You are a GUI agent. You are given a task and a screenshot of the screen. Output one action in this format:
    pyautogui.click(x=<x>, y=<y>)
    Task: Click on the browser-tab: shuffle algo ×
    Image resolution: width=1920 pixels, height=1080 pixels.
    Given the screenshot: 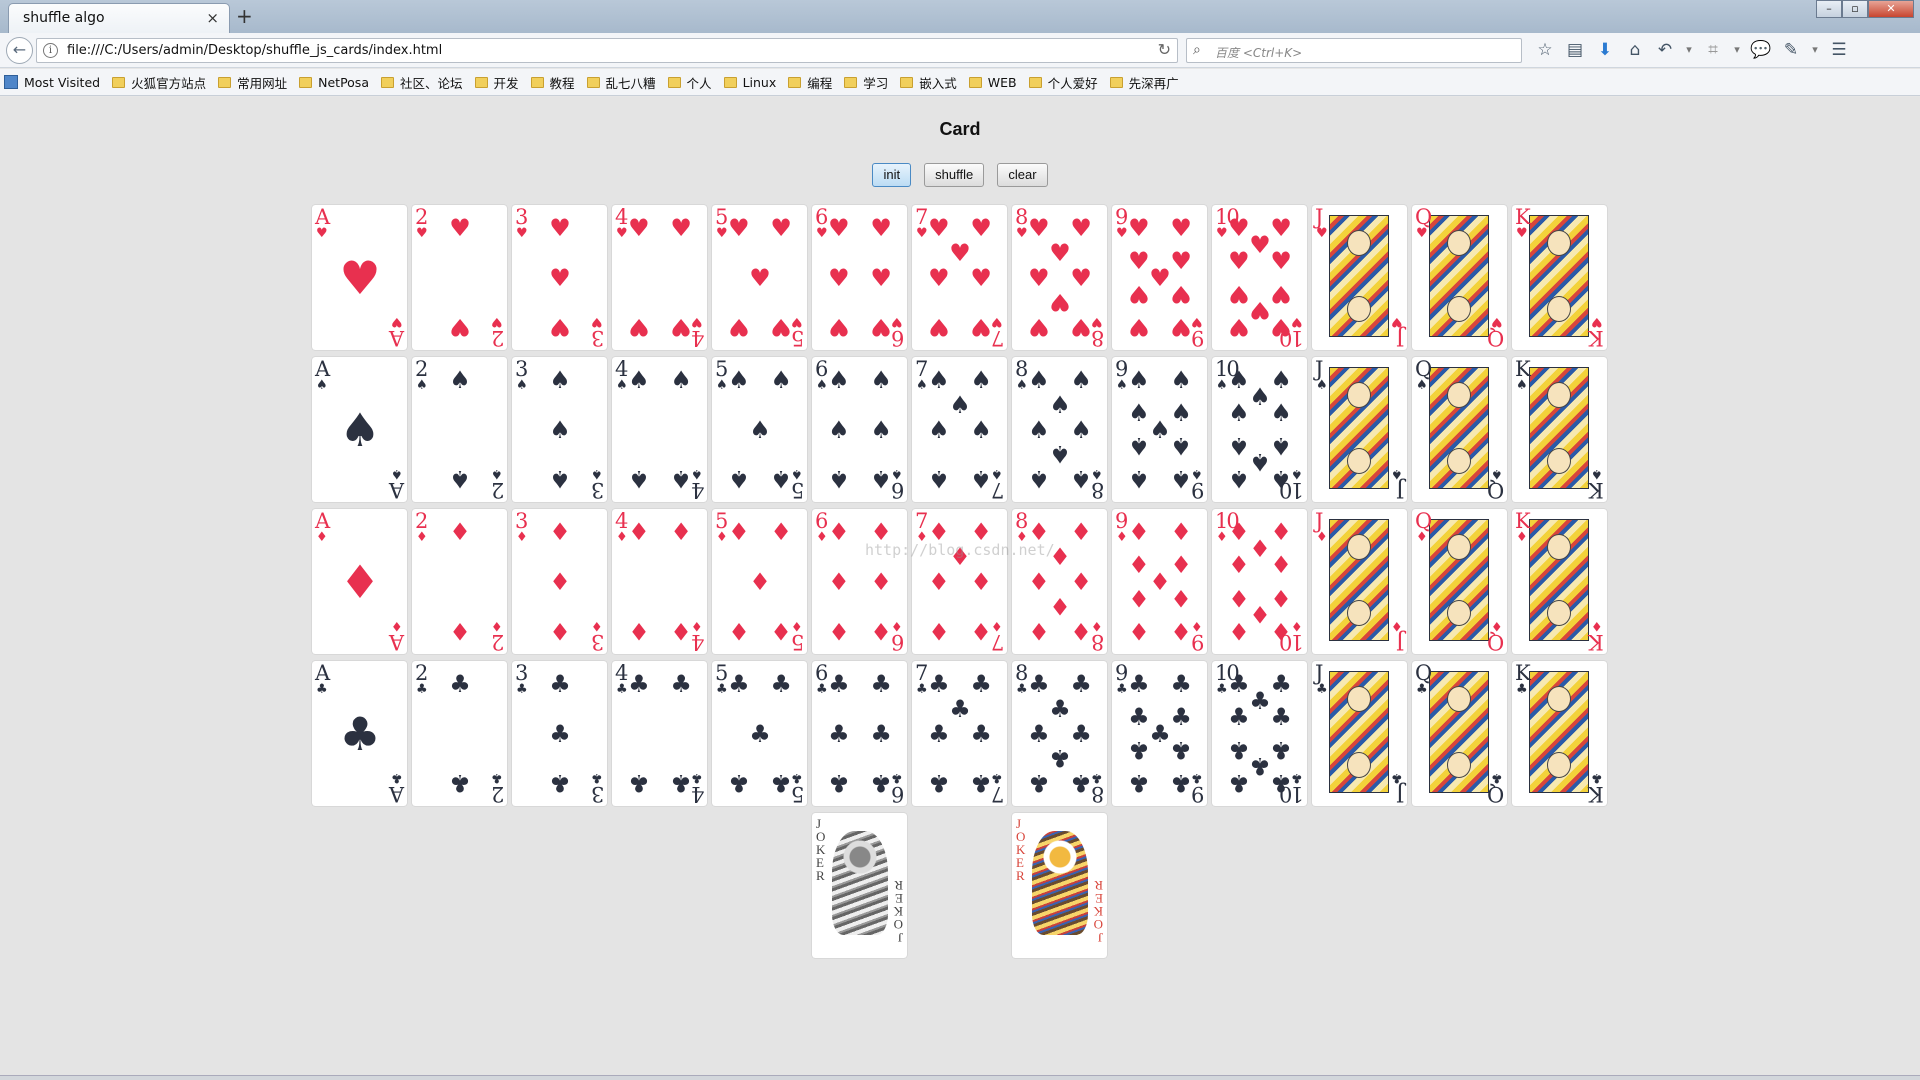 What is the action you would take?
    pyautogui.click(x=119, y=18)
    